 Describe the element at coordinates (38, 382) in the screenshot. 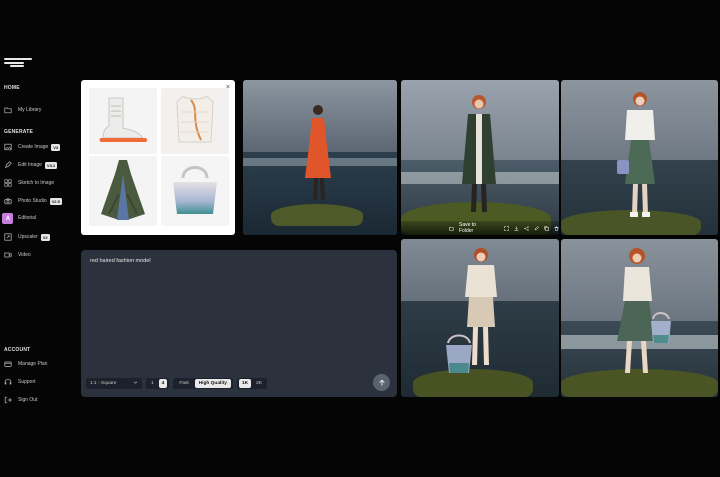

I see `sidebar-item-support: Support` at that location.